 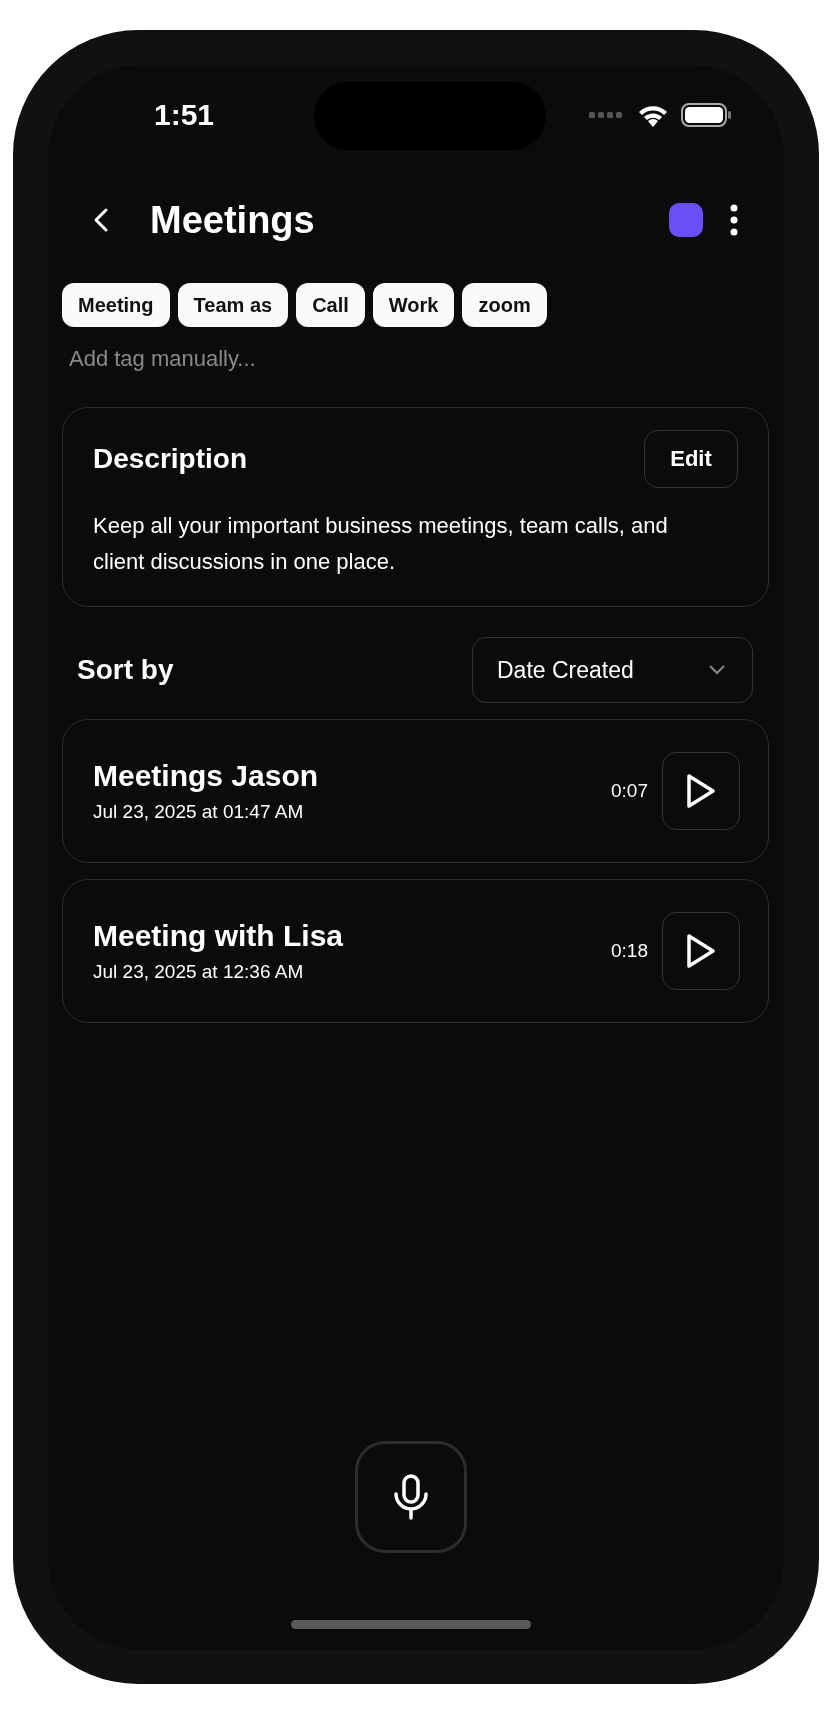 I want to click on recording-duration: 0:07, so click(x=629, y=791).